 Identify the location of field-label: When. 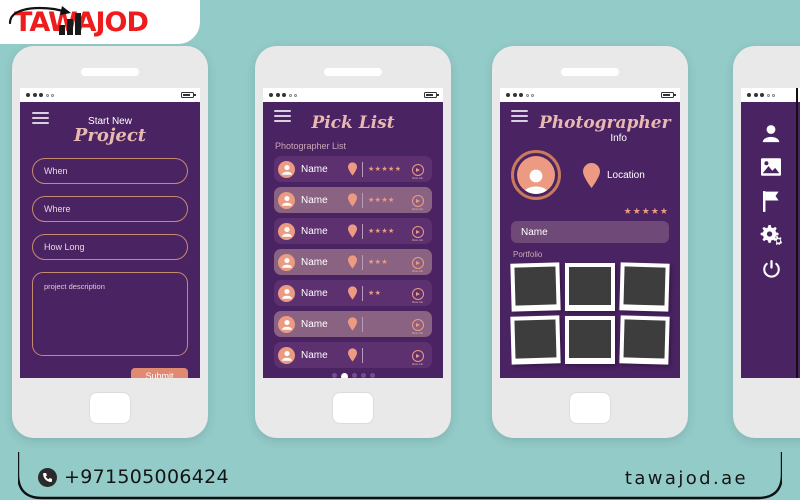
(56, 170).